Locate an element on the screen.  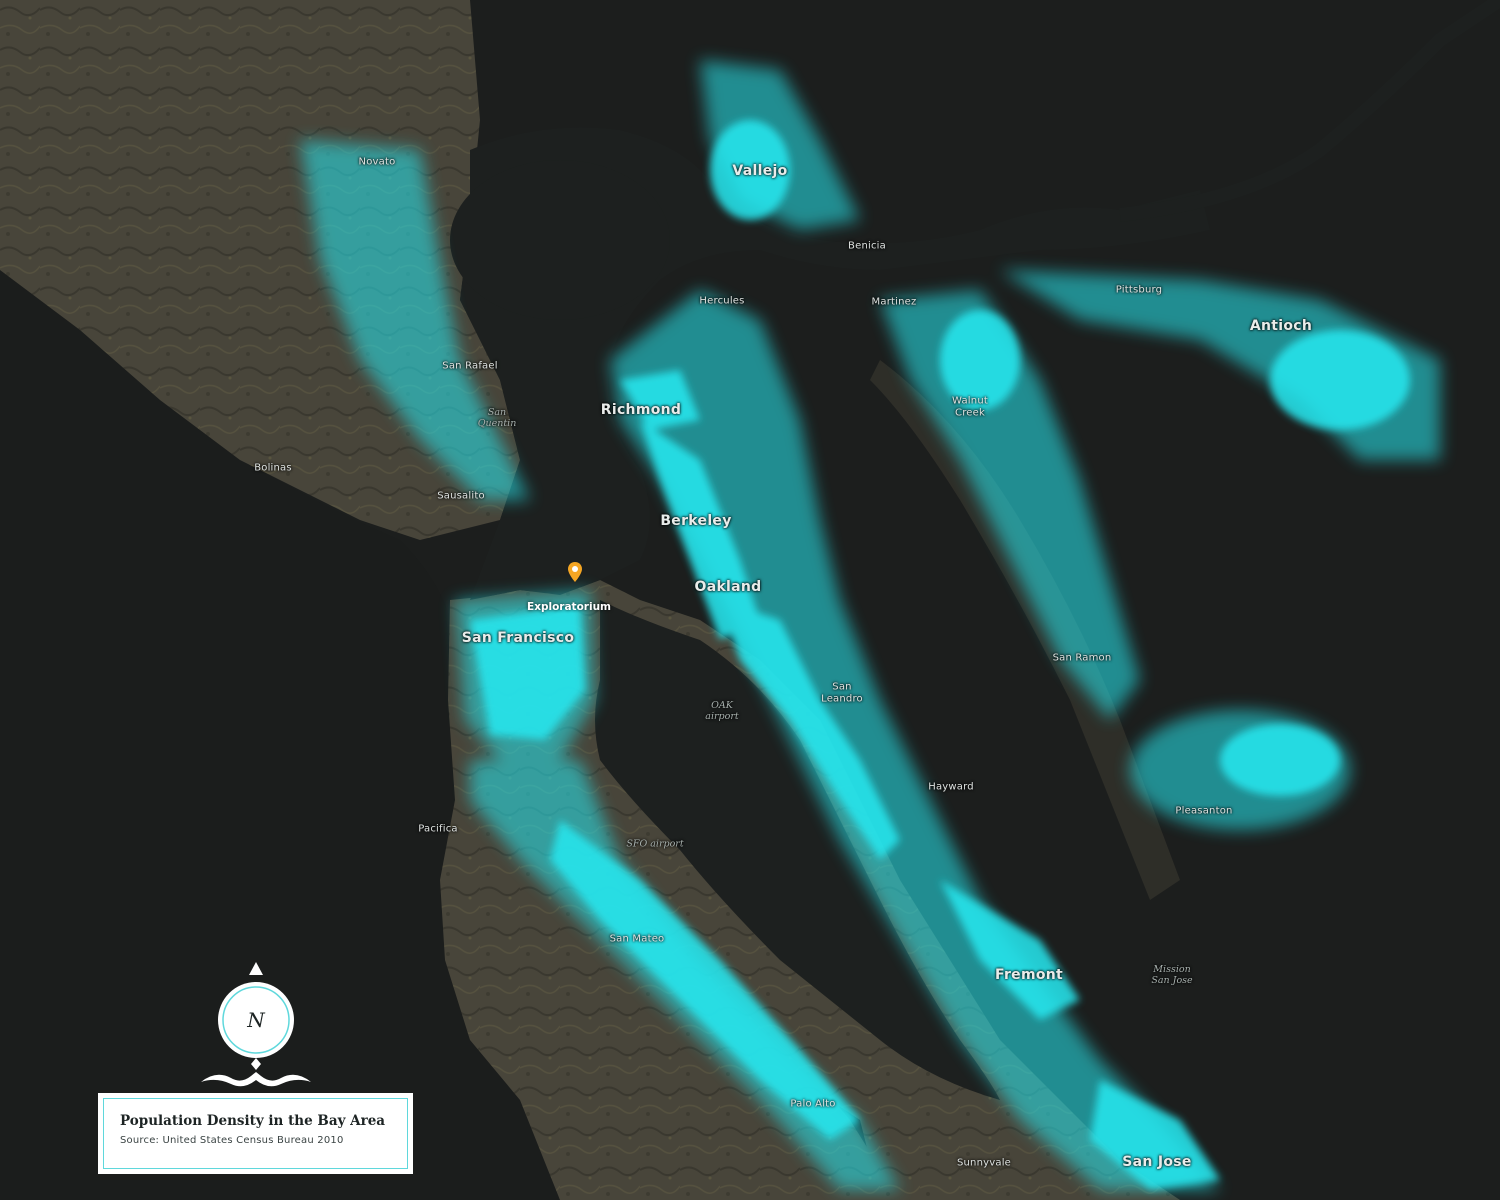
city-label-pleasanton: Pleasanton is located at coordinates (1204, 811).